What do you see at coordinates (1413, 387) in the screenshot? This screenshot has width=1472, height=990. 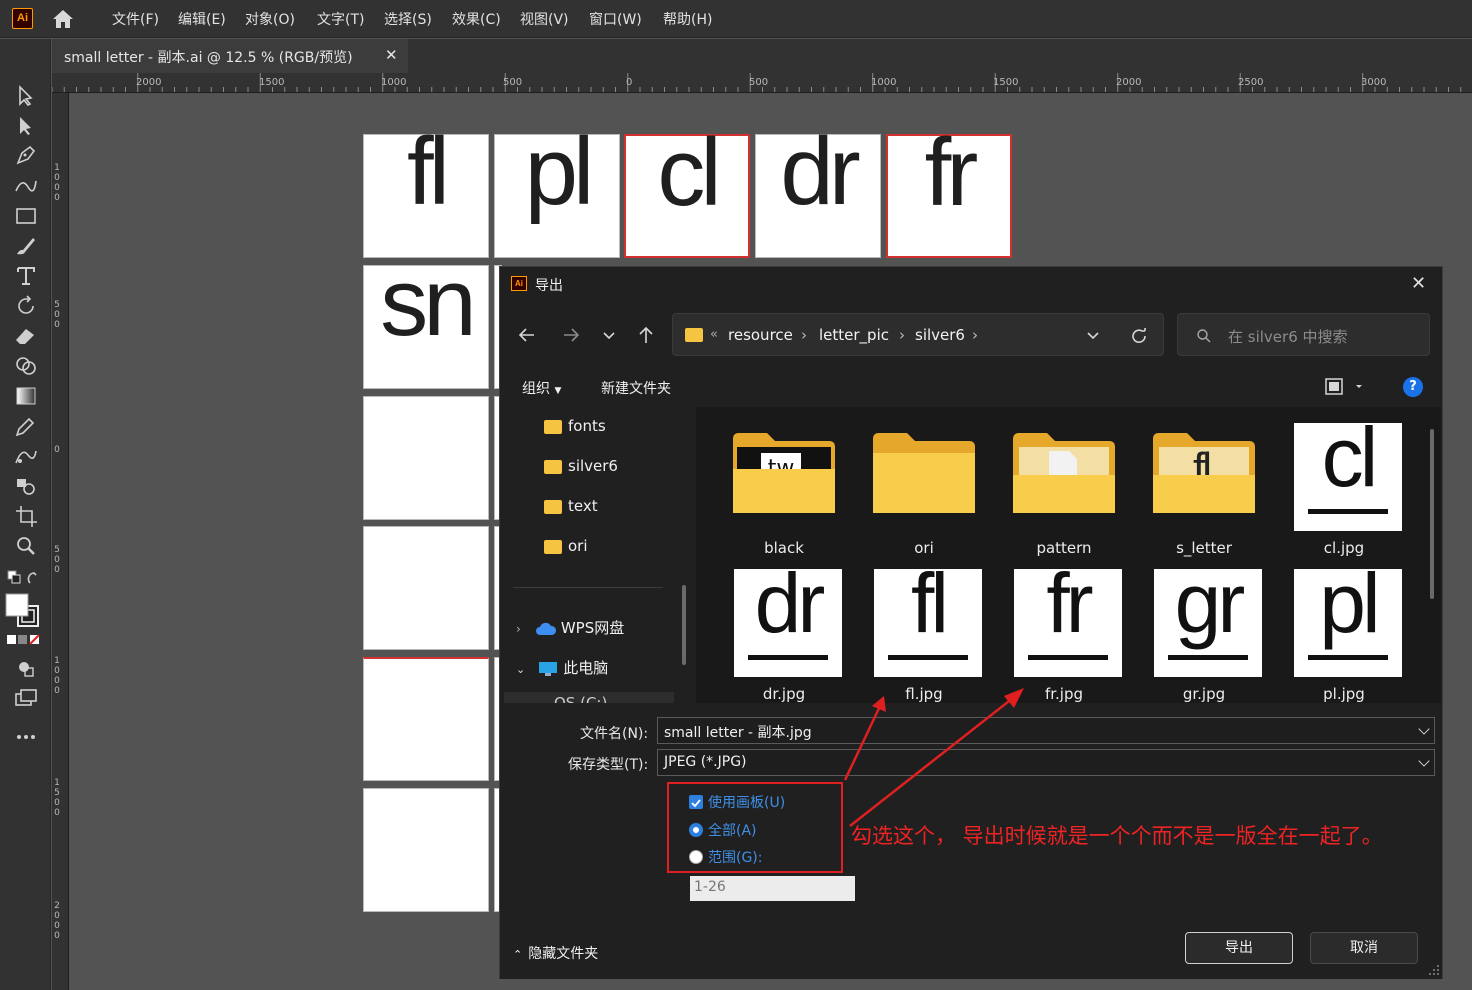 I see `help-icon: ?` at bounding box center [1413, 387].